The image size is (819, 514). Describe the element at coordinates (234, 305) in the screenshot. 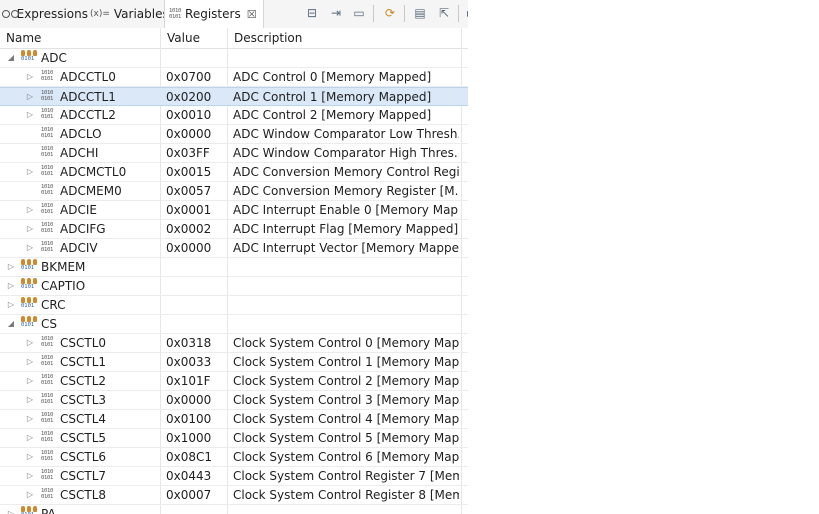

I see `tree-group-row: ▷ 0101 CRC` at that location.